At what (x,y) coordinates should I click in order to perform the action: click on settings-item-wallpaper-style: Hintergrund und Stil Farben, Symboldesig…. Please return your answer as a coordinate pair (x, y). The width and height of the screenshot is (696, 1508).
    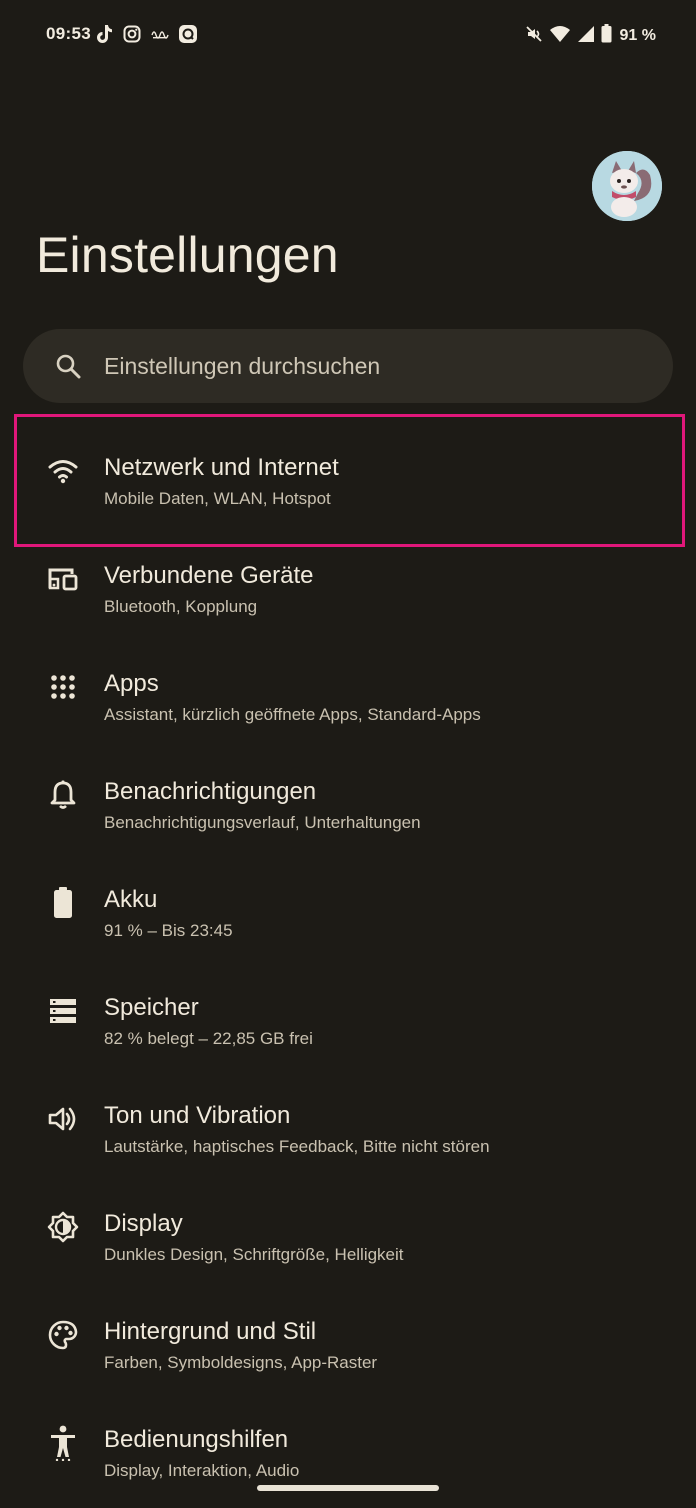
    Looking at the image, I should click on (348, 1332).